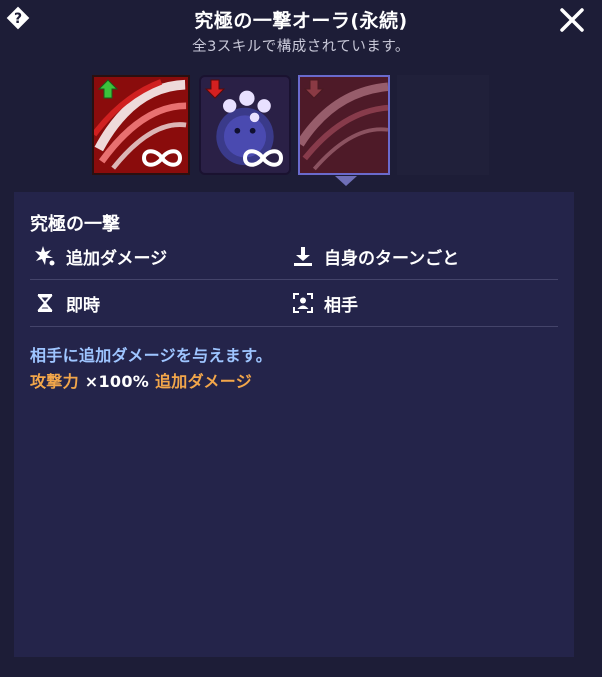  I want to click on skill-effect-line: 攻撃力 ×100% 追加ダメージ, so click(141, 380).